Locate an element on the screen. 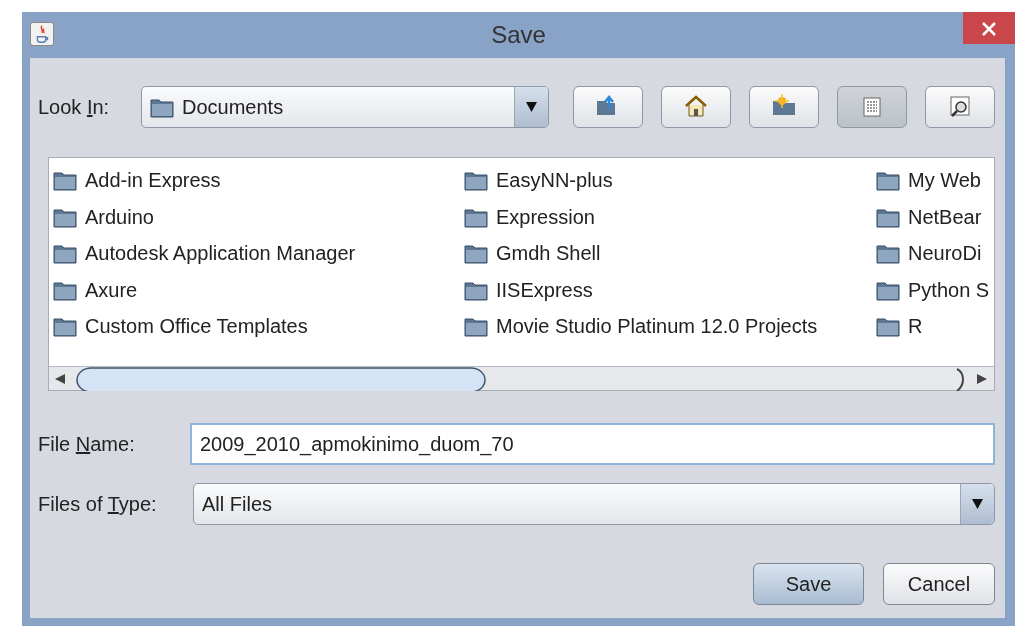 Image resolution: width=1015 pixels, height=630 pixels. folder-name: Add-in Express is located at coordinates (153, 180).